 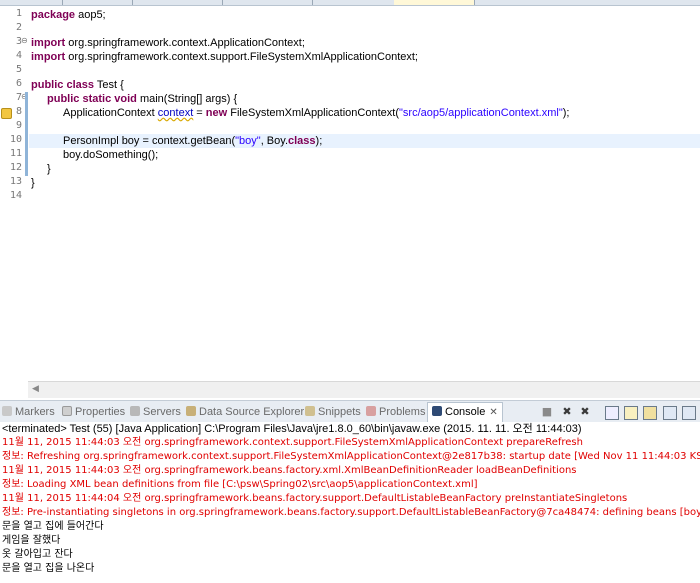 What do you see at coordinates (437, 411) in the screenshot?
I see `console-icon` at bounding box center [437, 411].